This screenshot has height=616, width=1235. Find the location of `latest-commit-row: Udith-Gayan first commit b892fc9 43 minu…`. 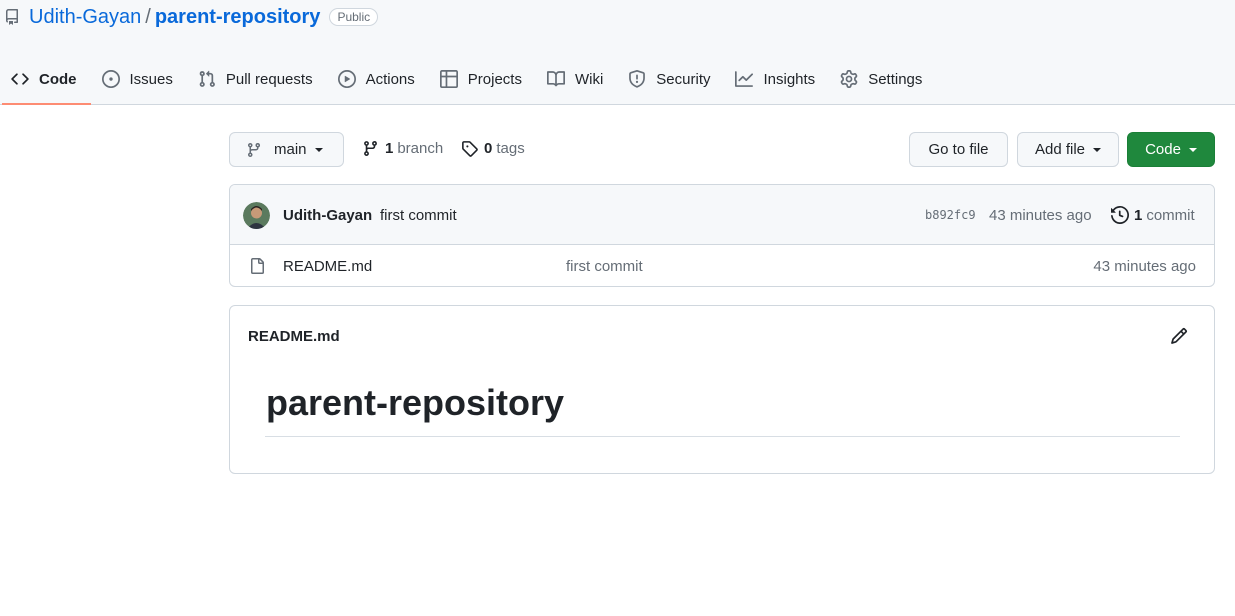

latest-commit-row: Udith-Gayan first commit b892fc9 43 minu… is located at coordinates (722, 215).